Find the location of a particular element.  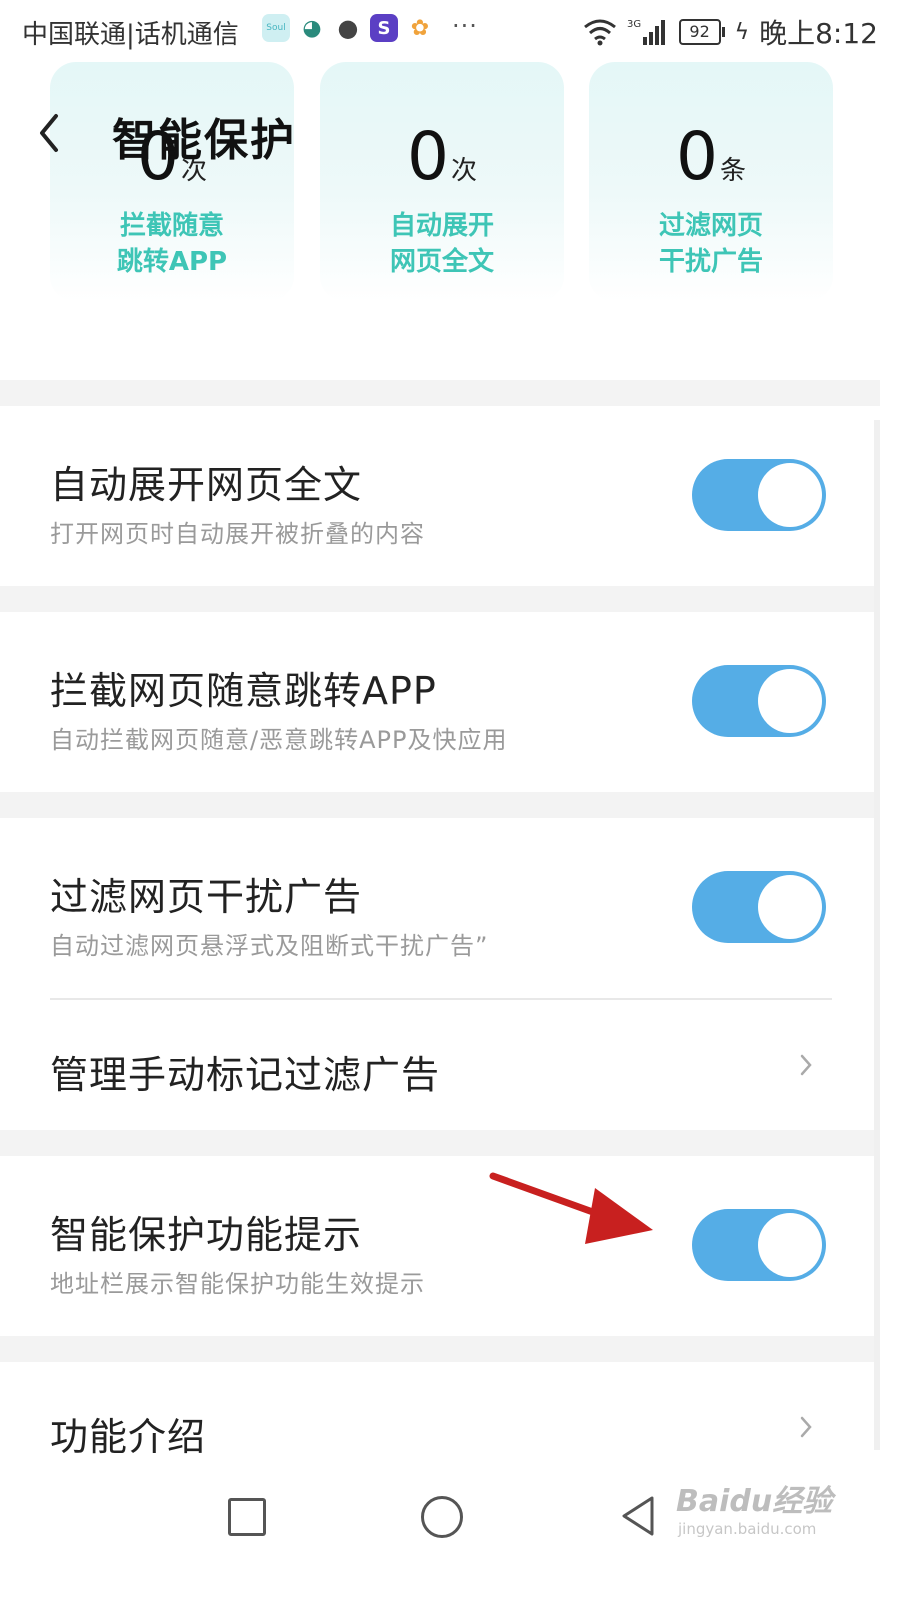

setting-subtitle: 地址栏展示智能保护功能生效提示 is located at coordinates (237, 1284).